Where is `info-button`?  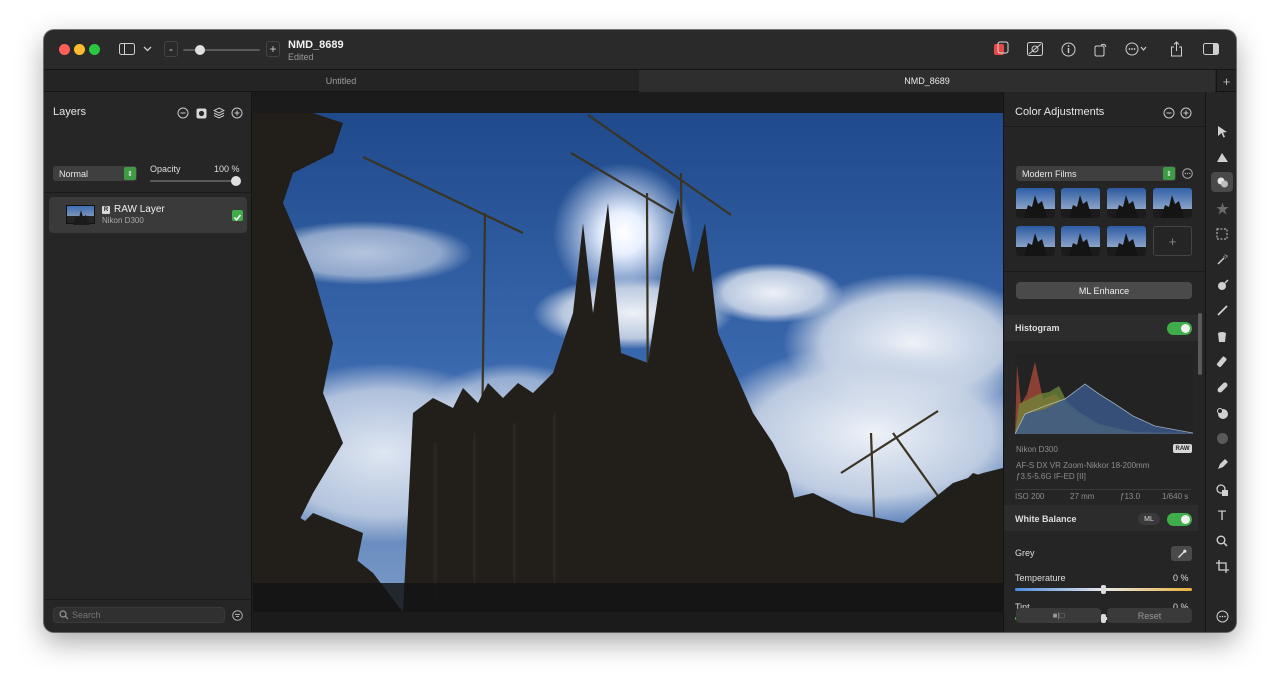 info-button is located at coordinates (1068, 49).